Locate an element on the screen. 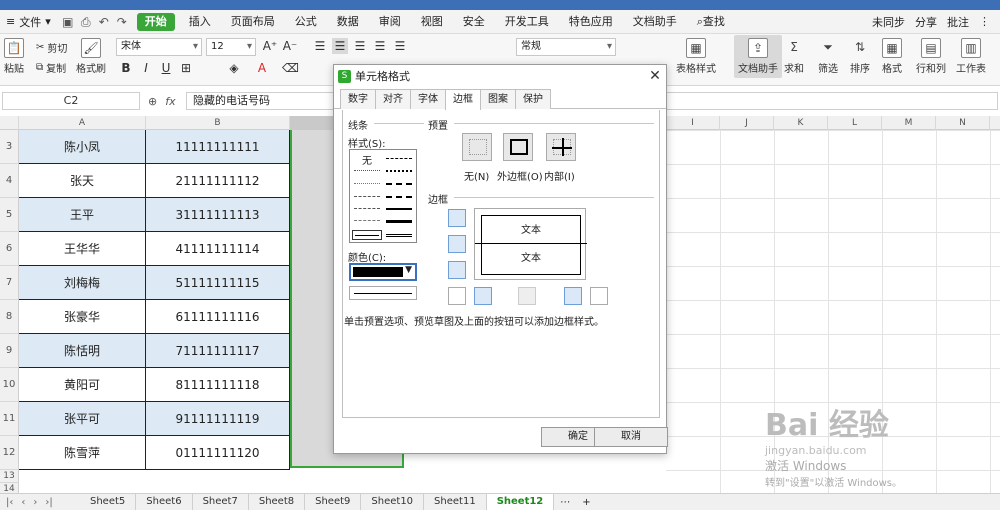 This screenshot has width=1000, height=510. name-cell: 张天 is located at coordinates (82, 181).